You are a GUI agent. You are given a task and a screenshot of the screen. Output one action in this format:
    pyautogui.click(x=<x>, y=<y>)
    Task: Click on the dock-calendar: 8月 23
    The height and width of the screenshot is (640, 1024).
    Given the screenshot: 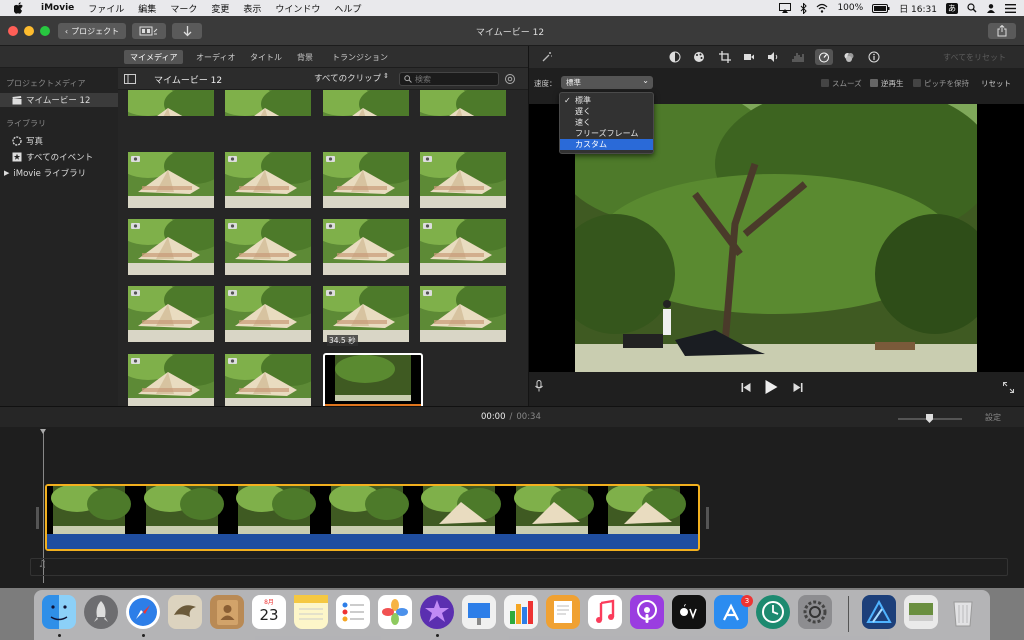 What is the action you would take?
    pyautogui.click(x=269, y=612)
    